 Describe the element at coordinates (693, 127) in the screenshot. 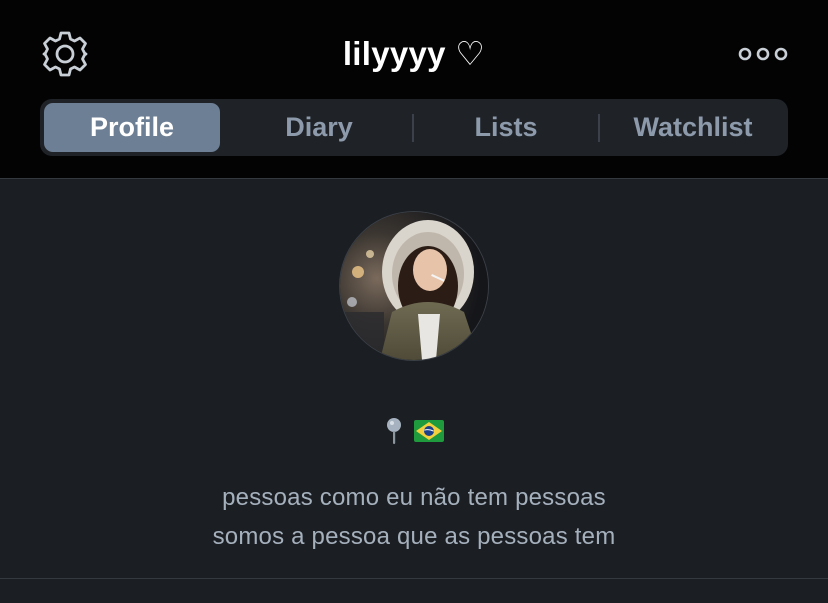

I see `tab-watchlist: Watchlist` at that location.